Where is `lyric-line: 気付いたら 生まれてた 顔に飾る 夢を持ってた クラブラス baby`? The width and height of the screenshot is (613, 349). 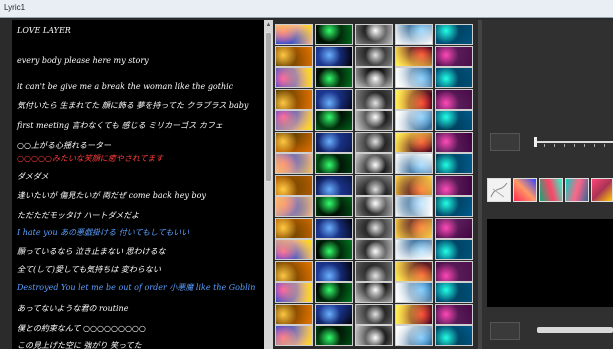
lyric-line: 気付いたら 生まれてた 顔に飾る 夢を持ってた クラブラス baby is located at coordinates (132, 105).